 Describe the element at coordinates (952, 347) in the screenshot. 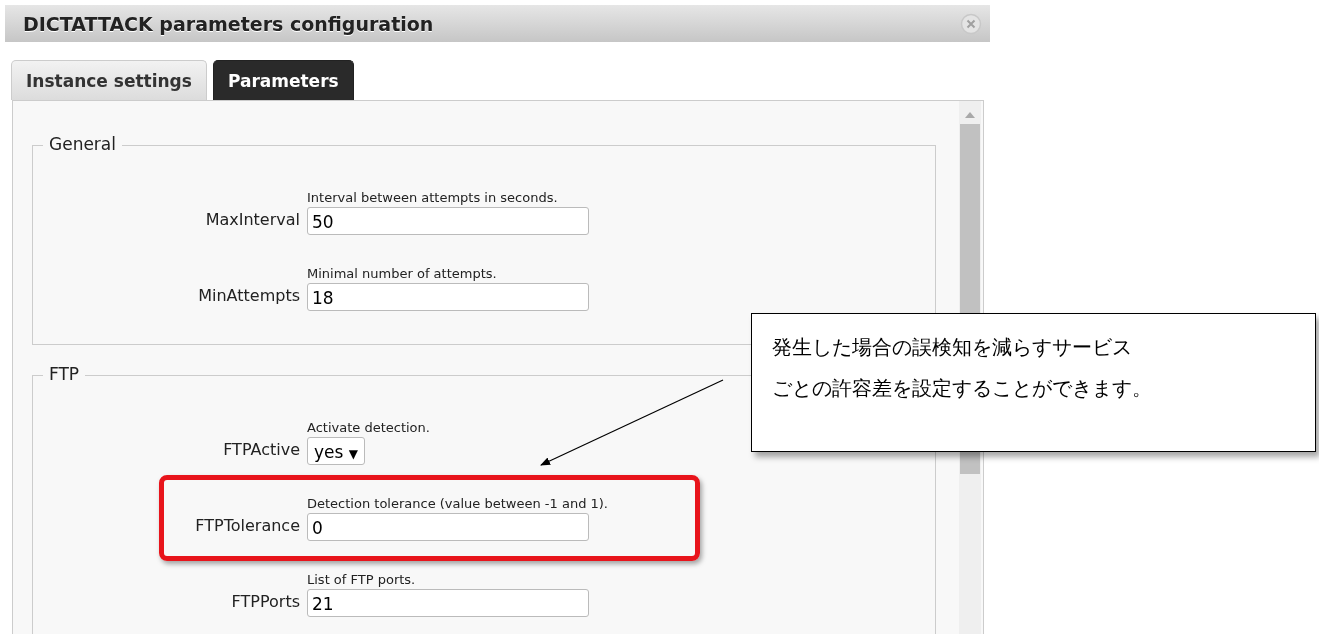

I see `callout-text: 発生した場合の誤検知を減らすサービス` at that location.